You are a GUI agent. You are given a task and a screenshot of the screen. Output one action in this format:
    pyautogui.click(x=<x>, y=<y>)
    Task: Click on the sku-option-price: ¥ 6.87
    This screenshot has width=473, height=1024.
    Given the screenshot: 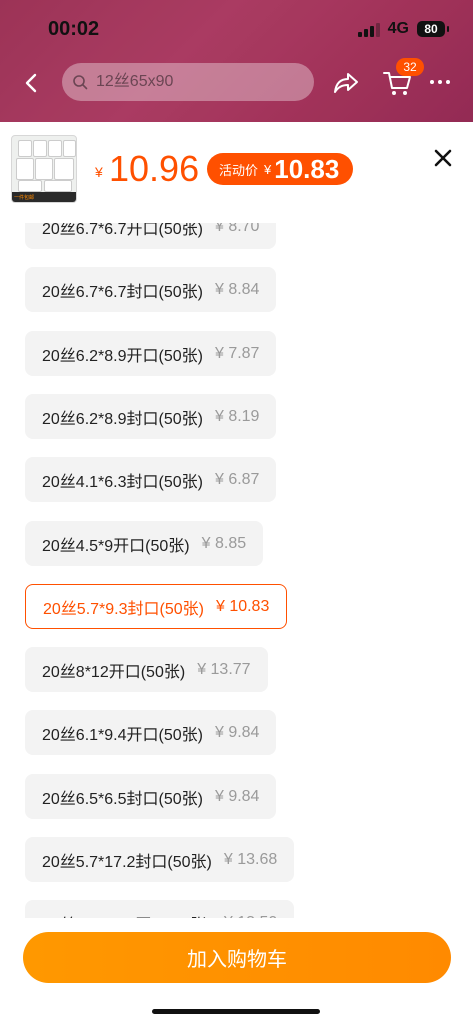 What is the action you would take?
    pyautogui.click(x=237, y=479)
    